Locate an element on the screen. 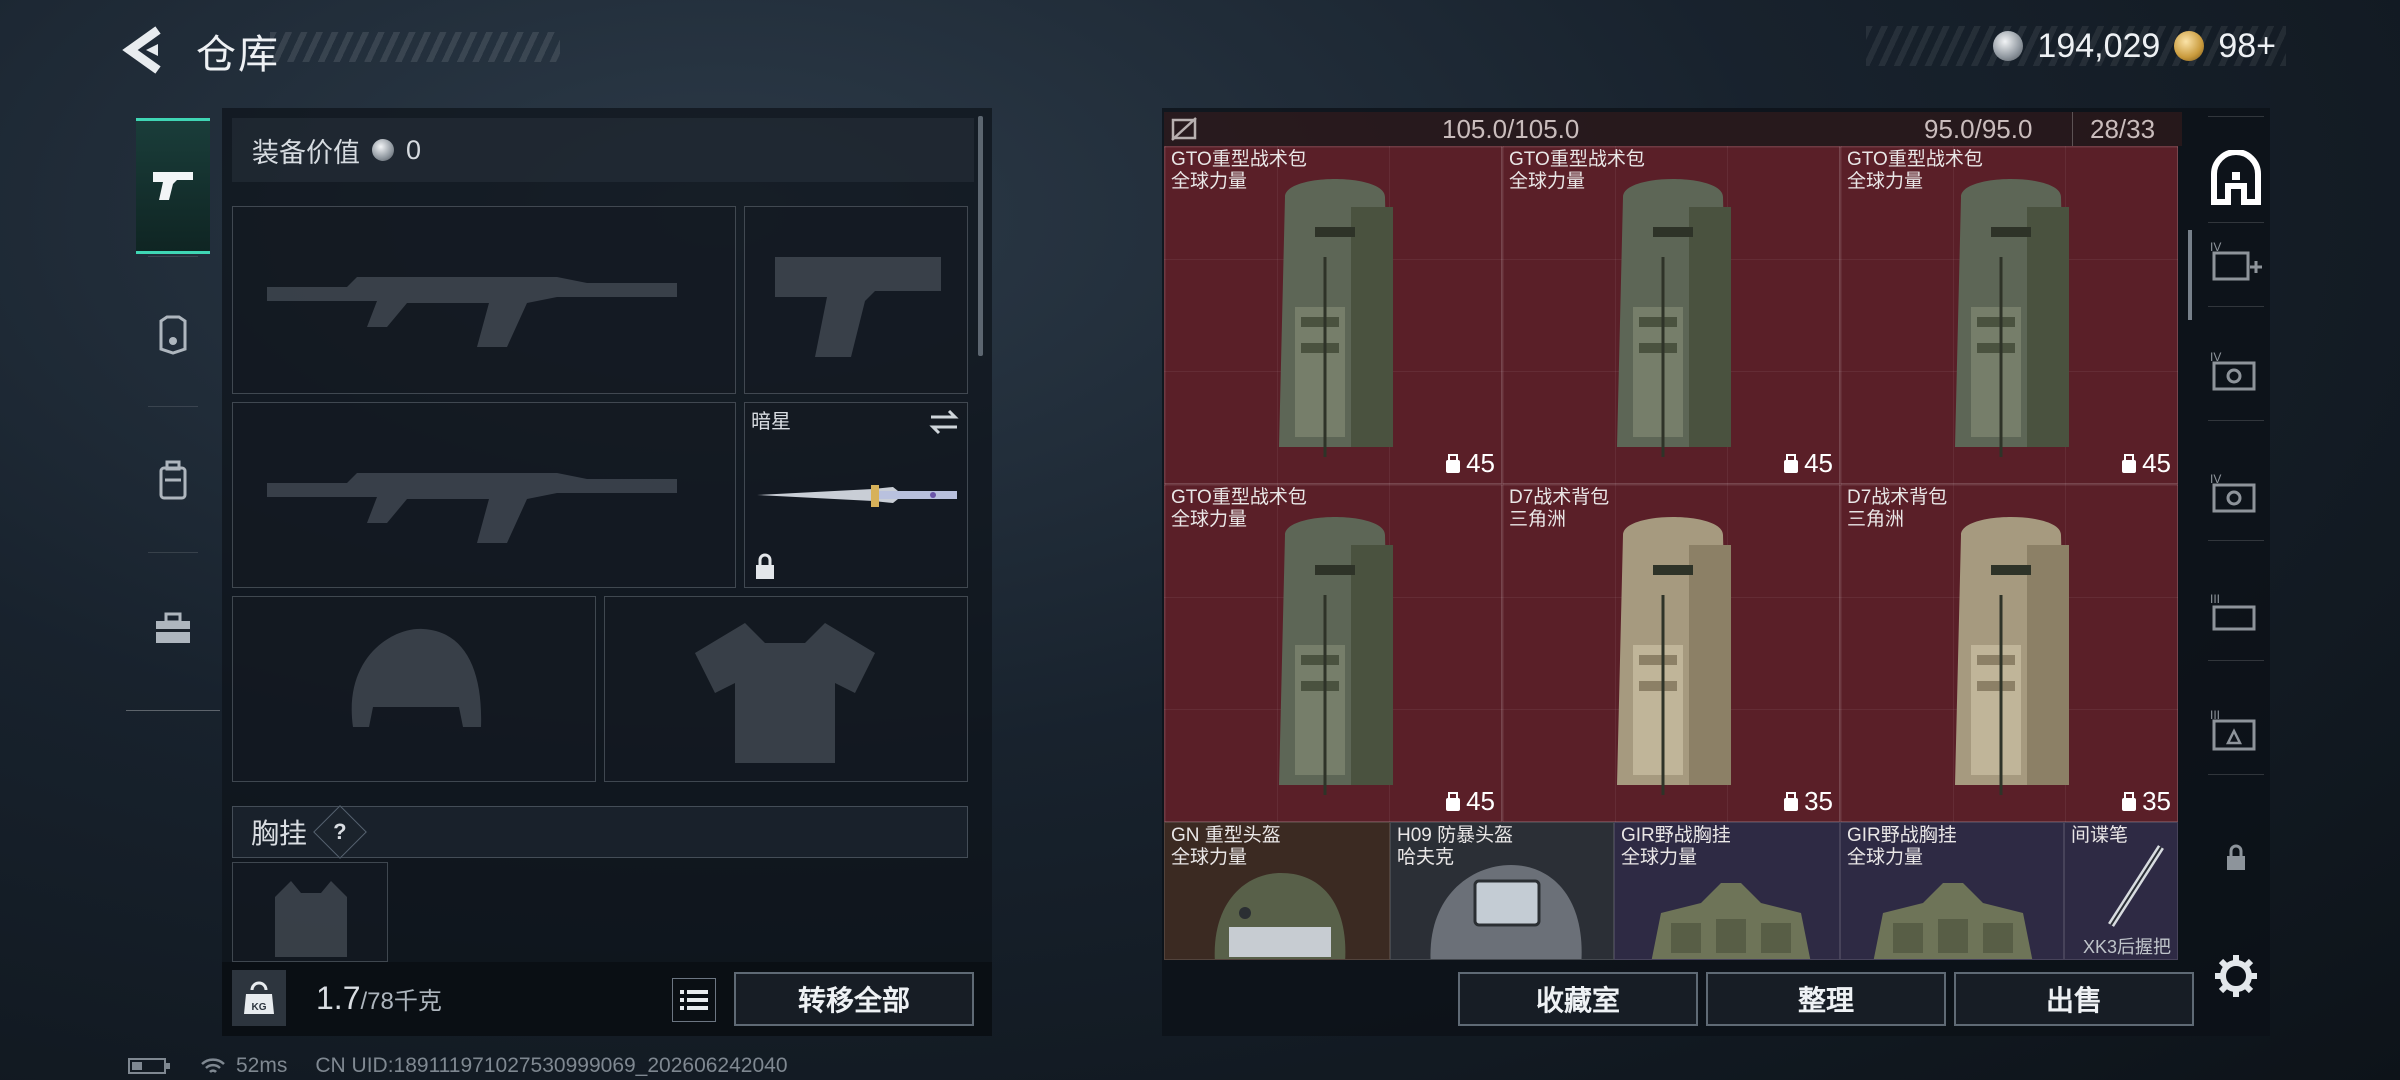  kettlebell-icon: KG is located at coordinates (259, 997).